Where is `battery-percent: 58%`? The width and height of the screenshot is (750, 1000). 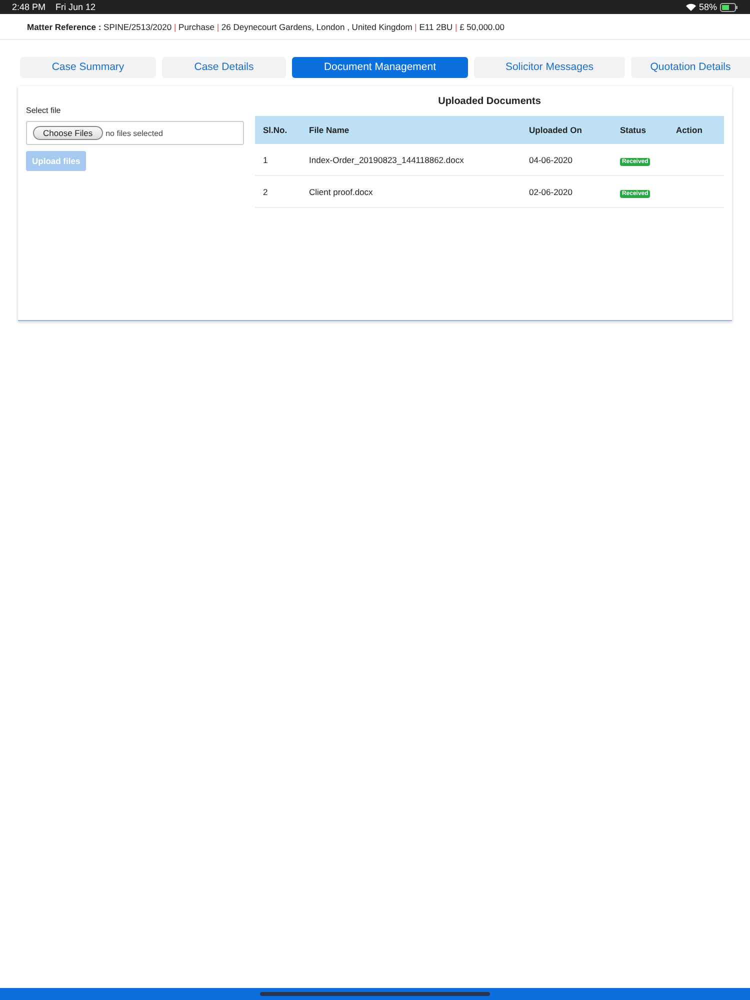 battery-percent: 58% is located at coordinates (707, 7).